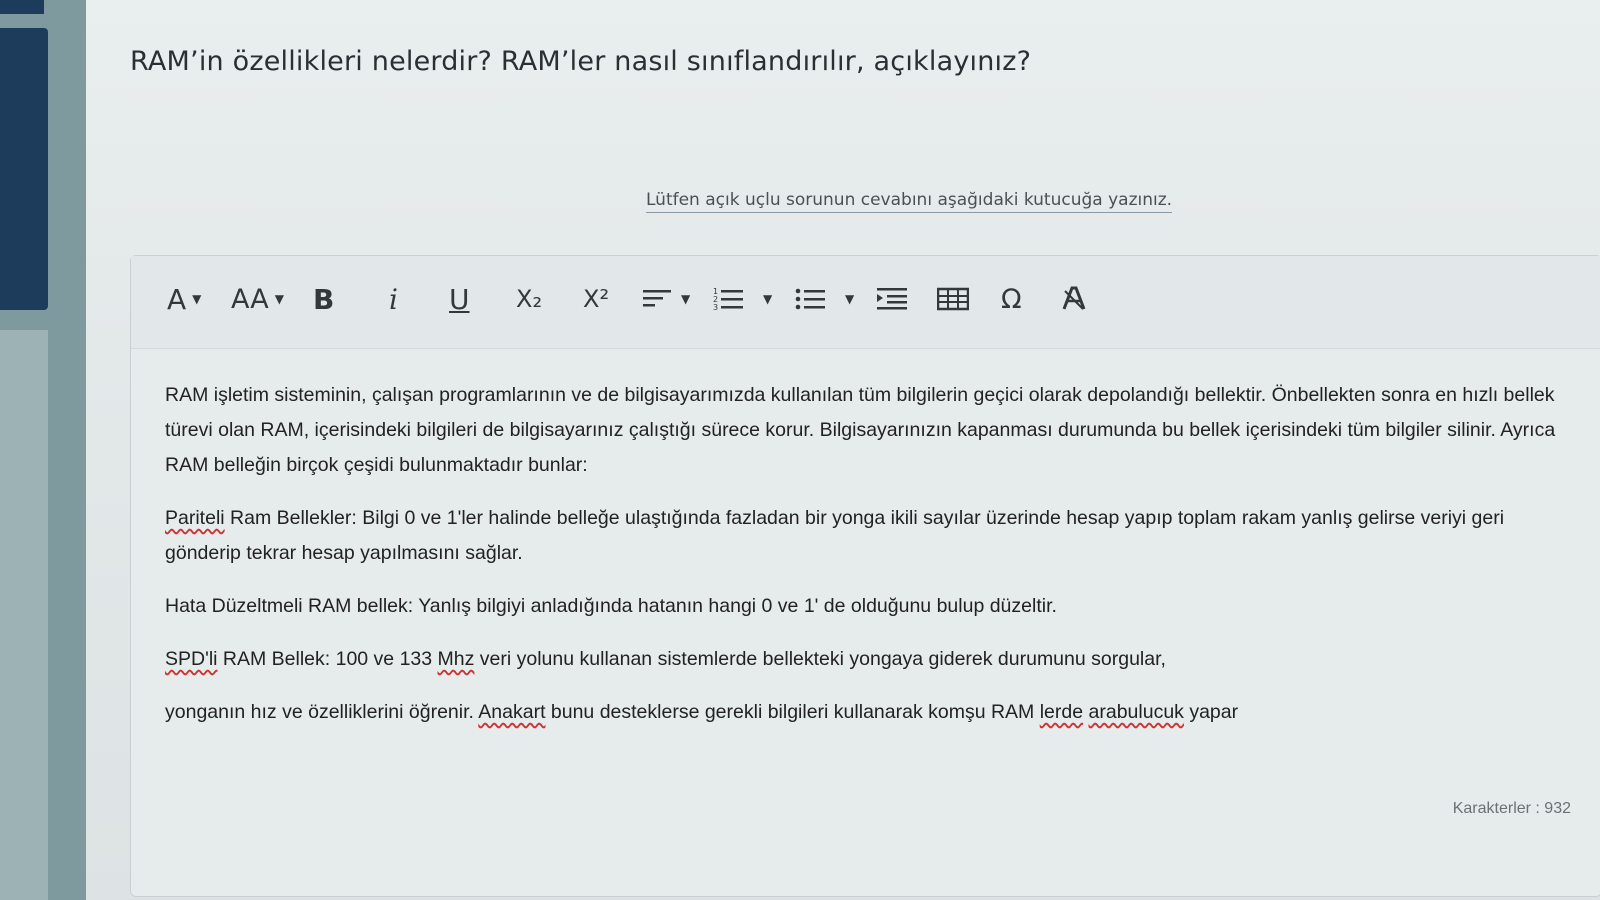 This screenshot has height=900, width=1600. What do you see at coordinates (1511, 808) in the screenshot?
I see `character-counter: Karakterler : 932` at bounding box center [1511, 808].